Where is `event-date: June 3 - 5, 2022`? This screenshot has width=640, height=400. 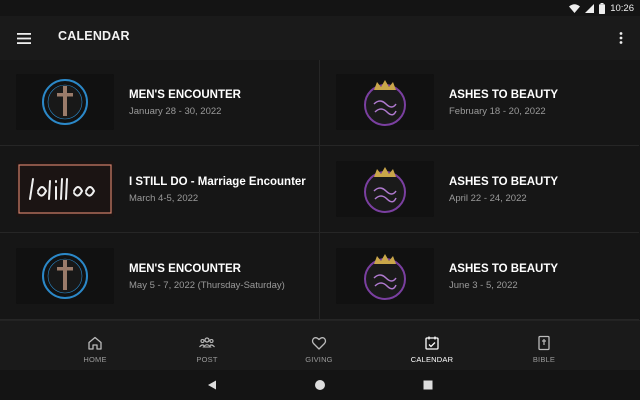 event-date: June 3 - 5, 2022 is located at coordinates (483, 285).